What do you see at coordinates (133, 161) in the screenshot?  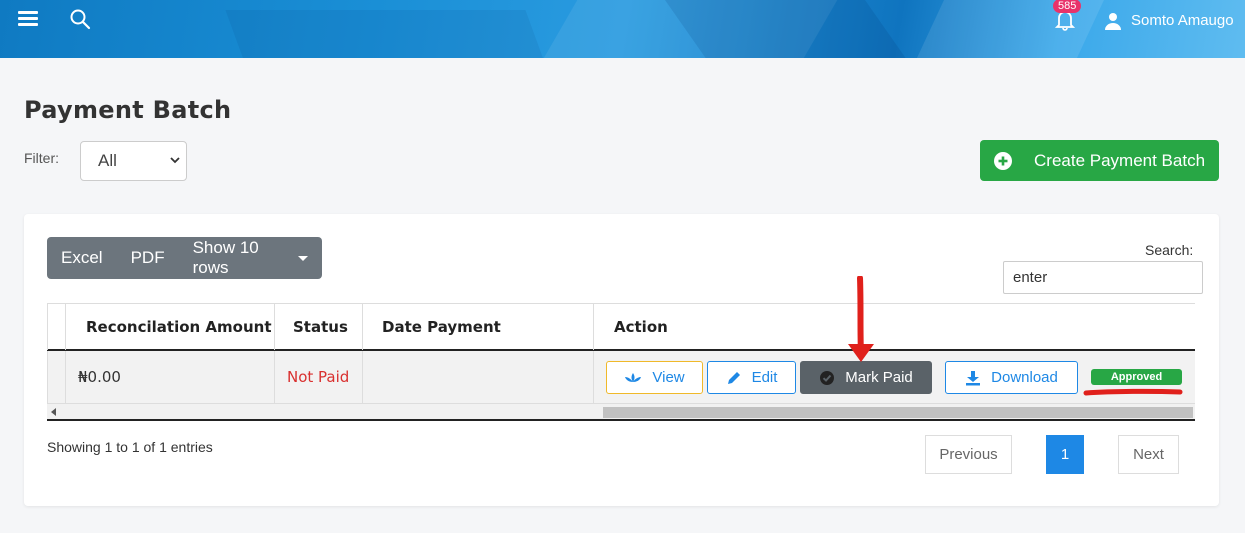 I see `filter-select: All` at bounding box center [133, 161].